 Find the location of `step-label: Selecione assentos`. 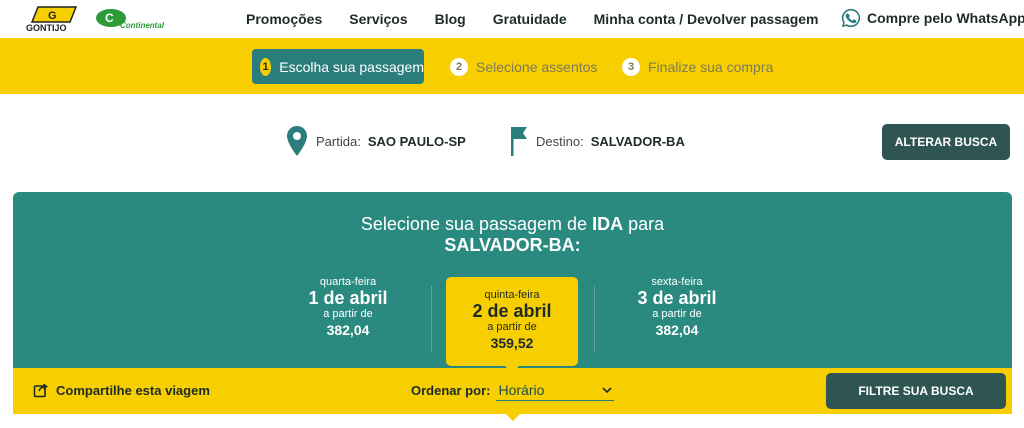

step-label: Selecione assentos is located at coordinates (537, 66).